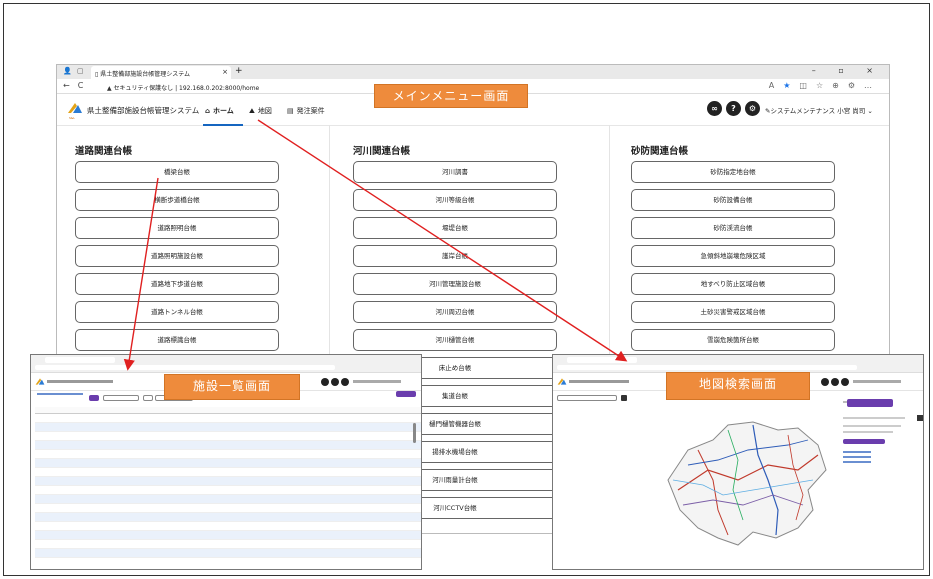 The width and height of the screenshot is (933, 579). I want to click on favorite-star-icon: ★, so click(791, 85).